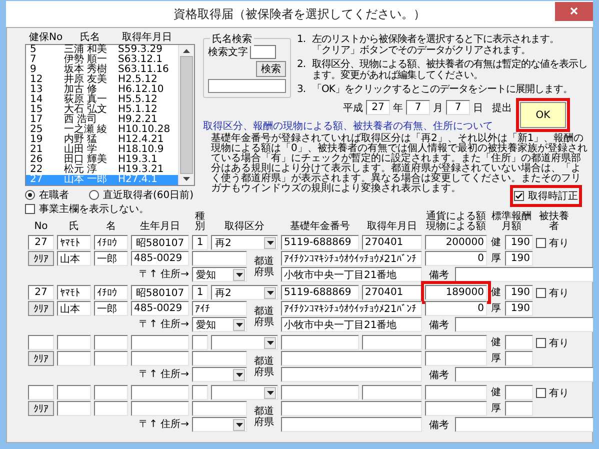  I want to click on address-field, so click(351, 424).